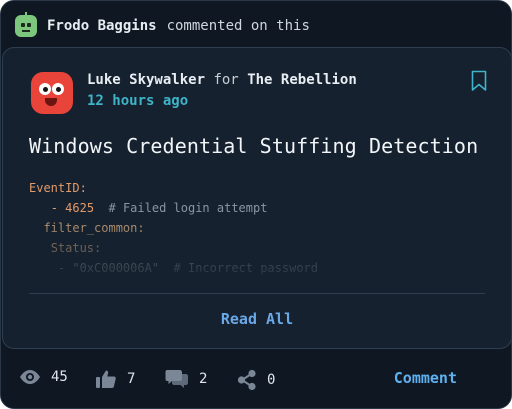  Describe the element at coordinates (271, 380) in the screenshot. I see `shares-count: 0` at that location.